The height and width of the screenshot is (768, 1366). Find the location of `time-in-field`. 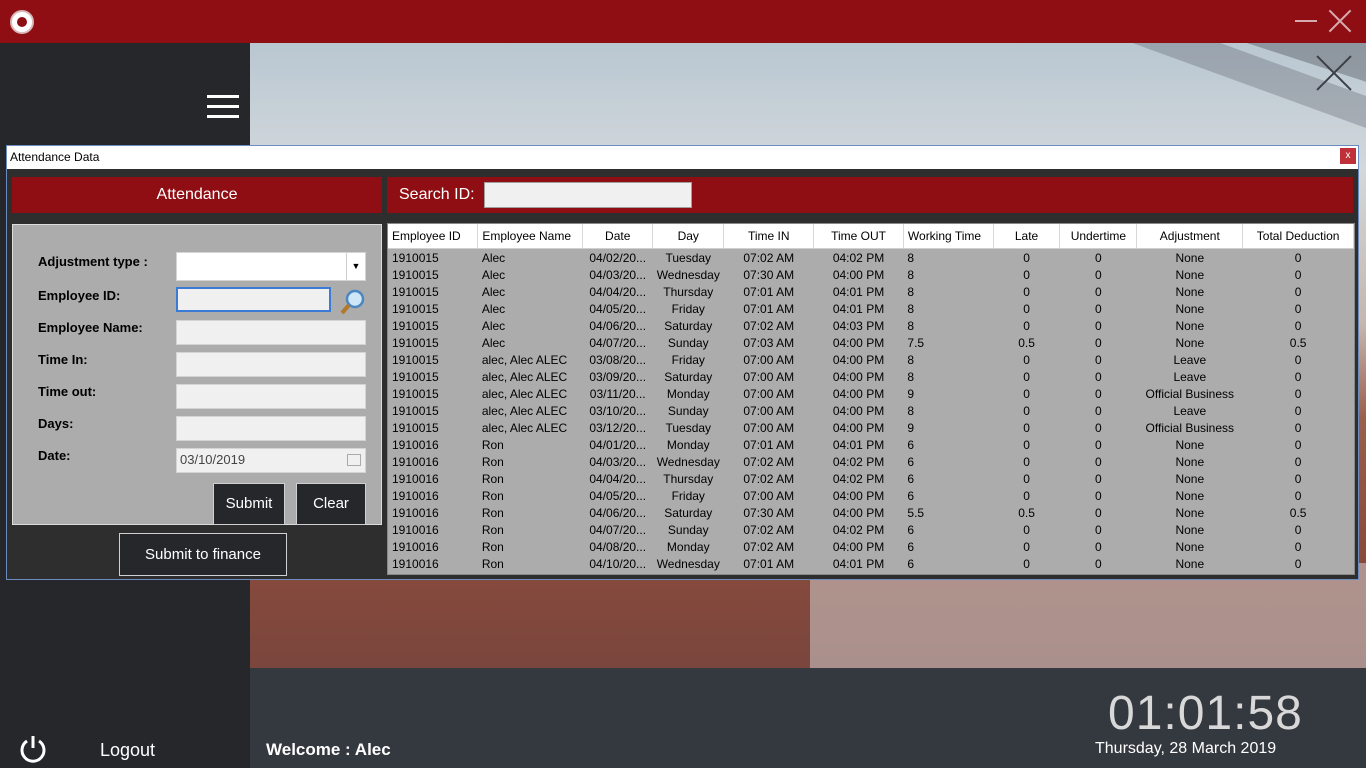

time-in-field is located at coordinates (271, 364).